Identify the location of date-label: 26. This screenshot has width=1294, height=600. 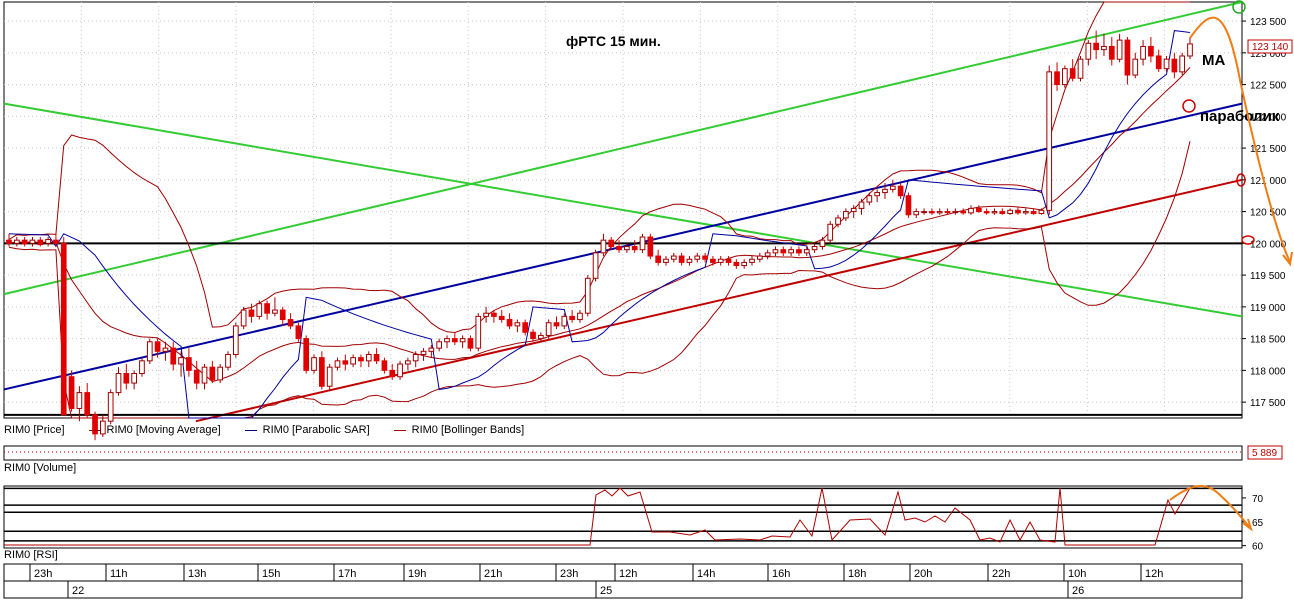
(1078, 591).